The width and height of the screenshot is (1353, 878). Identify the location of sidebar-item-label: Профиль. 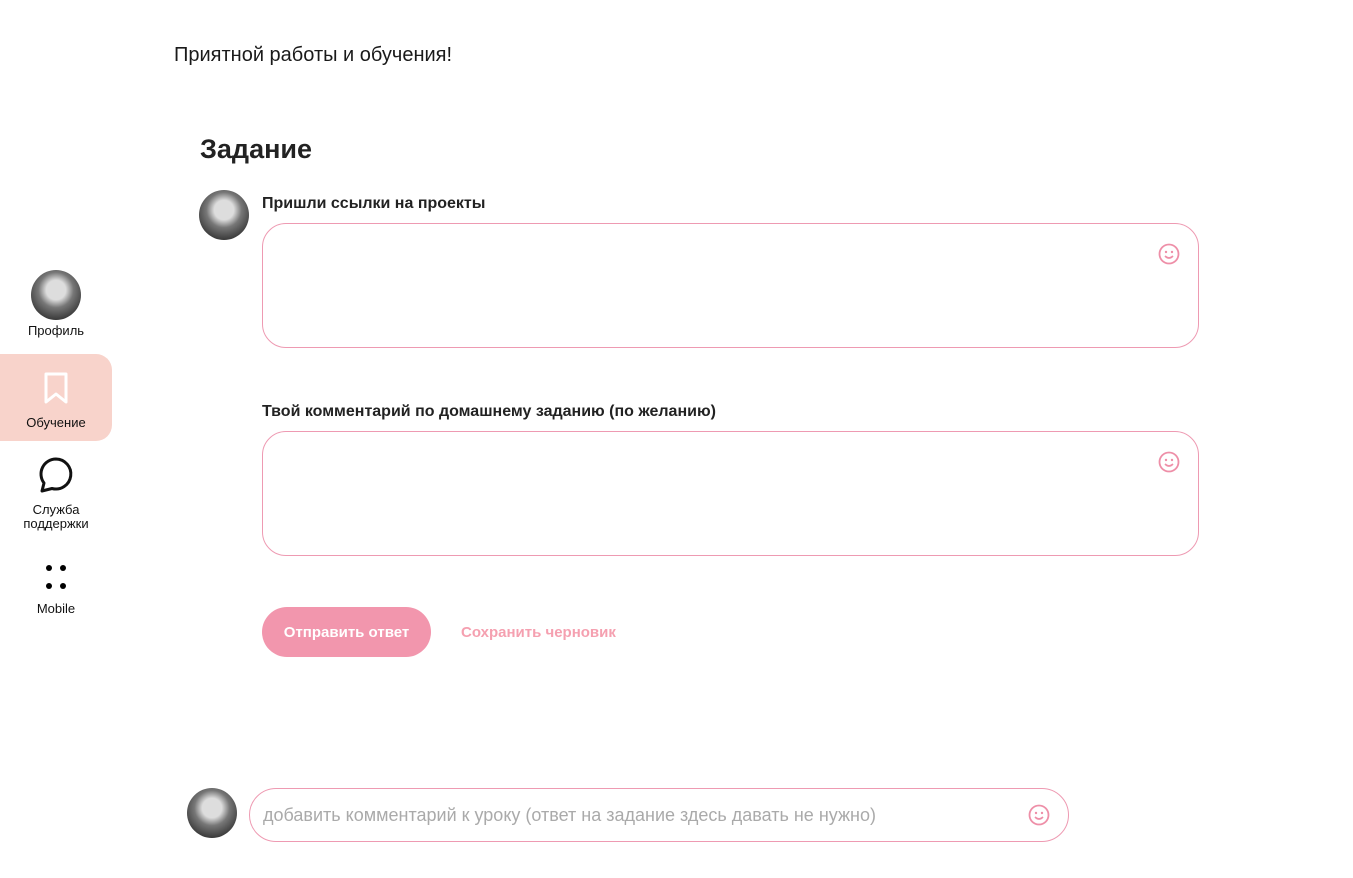
(56, 330).